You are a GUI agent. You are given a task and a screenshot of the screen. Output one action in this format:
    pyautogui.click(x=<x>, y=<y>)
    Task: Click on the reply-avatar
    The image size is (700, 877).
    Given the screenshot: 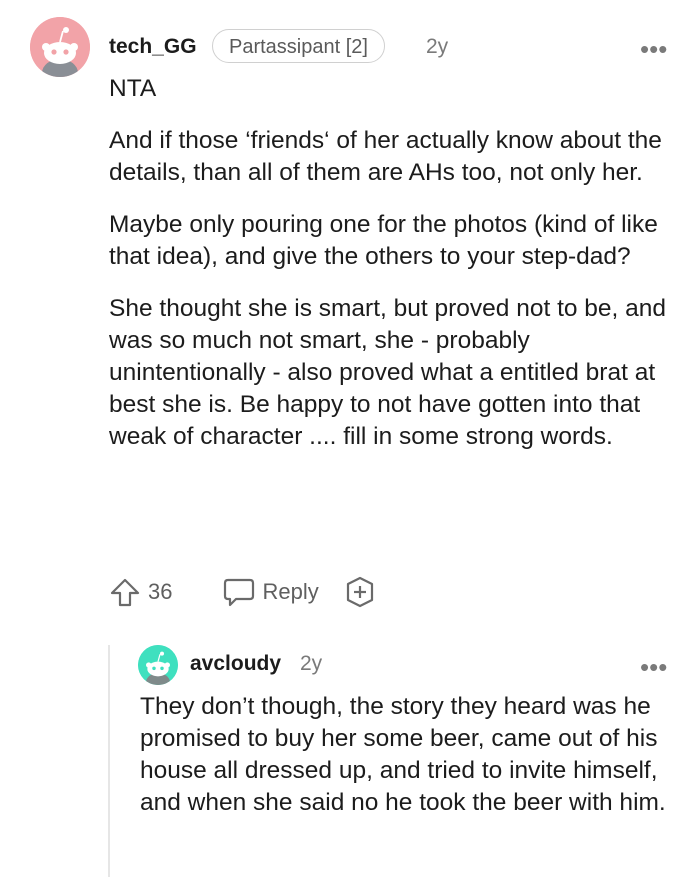 What is the action you would take?
    pyautogui.click(x=158, y=665)
    